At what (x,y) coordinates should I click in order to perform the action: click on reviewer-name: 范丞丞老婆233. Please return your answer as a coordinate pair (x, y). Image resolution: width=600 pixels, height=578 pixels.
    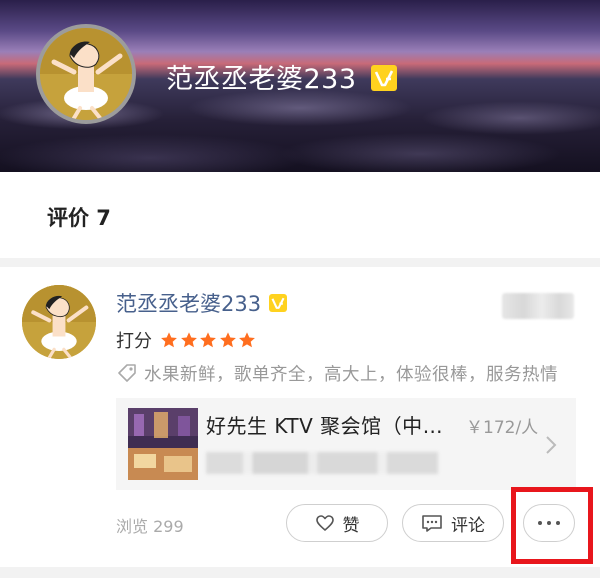
    Looking at the image, I should click on (202, 304).